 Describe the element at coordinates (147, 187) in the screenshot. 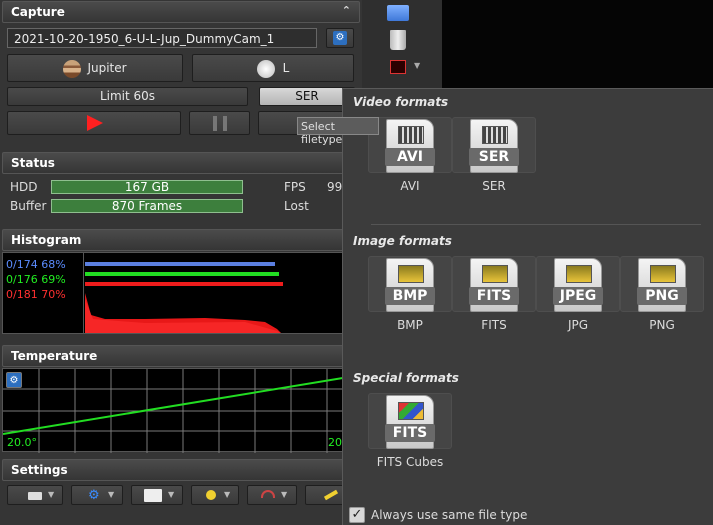

I see `hdd-bar: 167 GB` at that location.